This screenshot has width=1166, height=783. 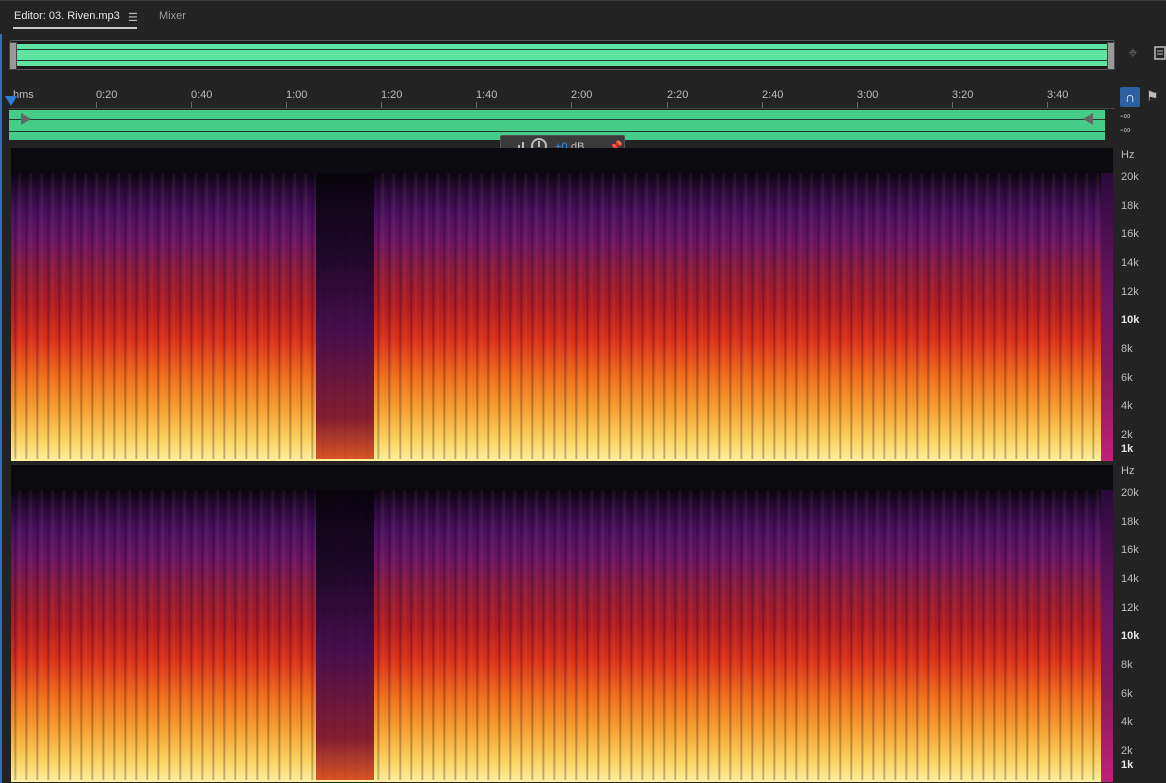 What do you see at coordinates (678, 95) in the screenshot?
I see `ruler-tick-label: 2:20` at bounding box center [678, 95].